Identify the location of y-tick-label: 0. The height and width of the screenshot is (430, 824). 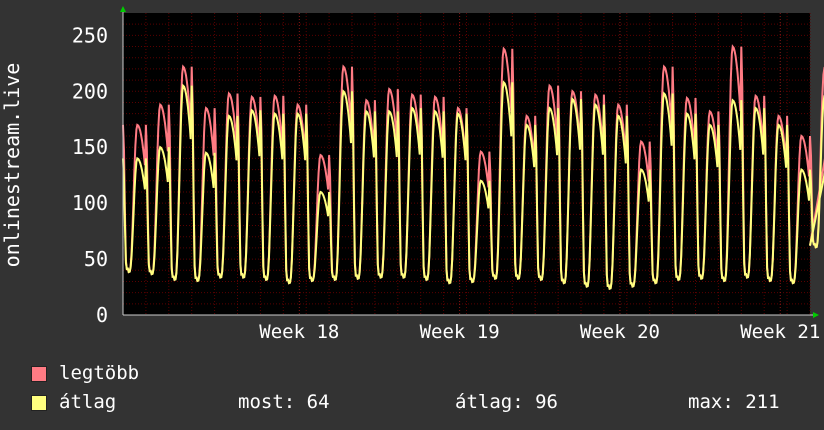
(102, 315).